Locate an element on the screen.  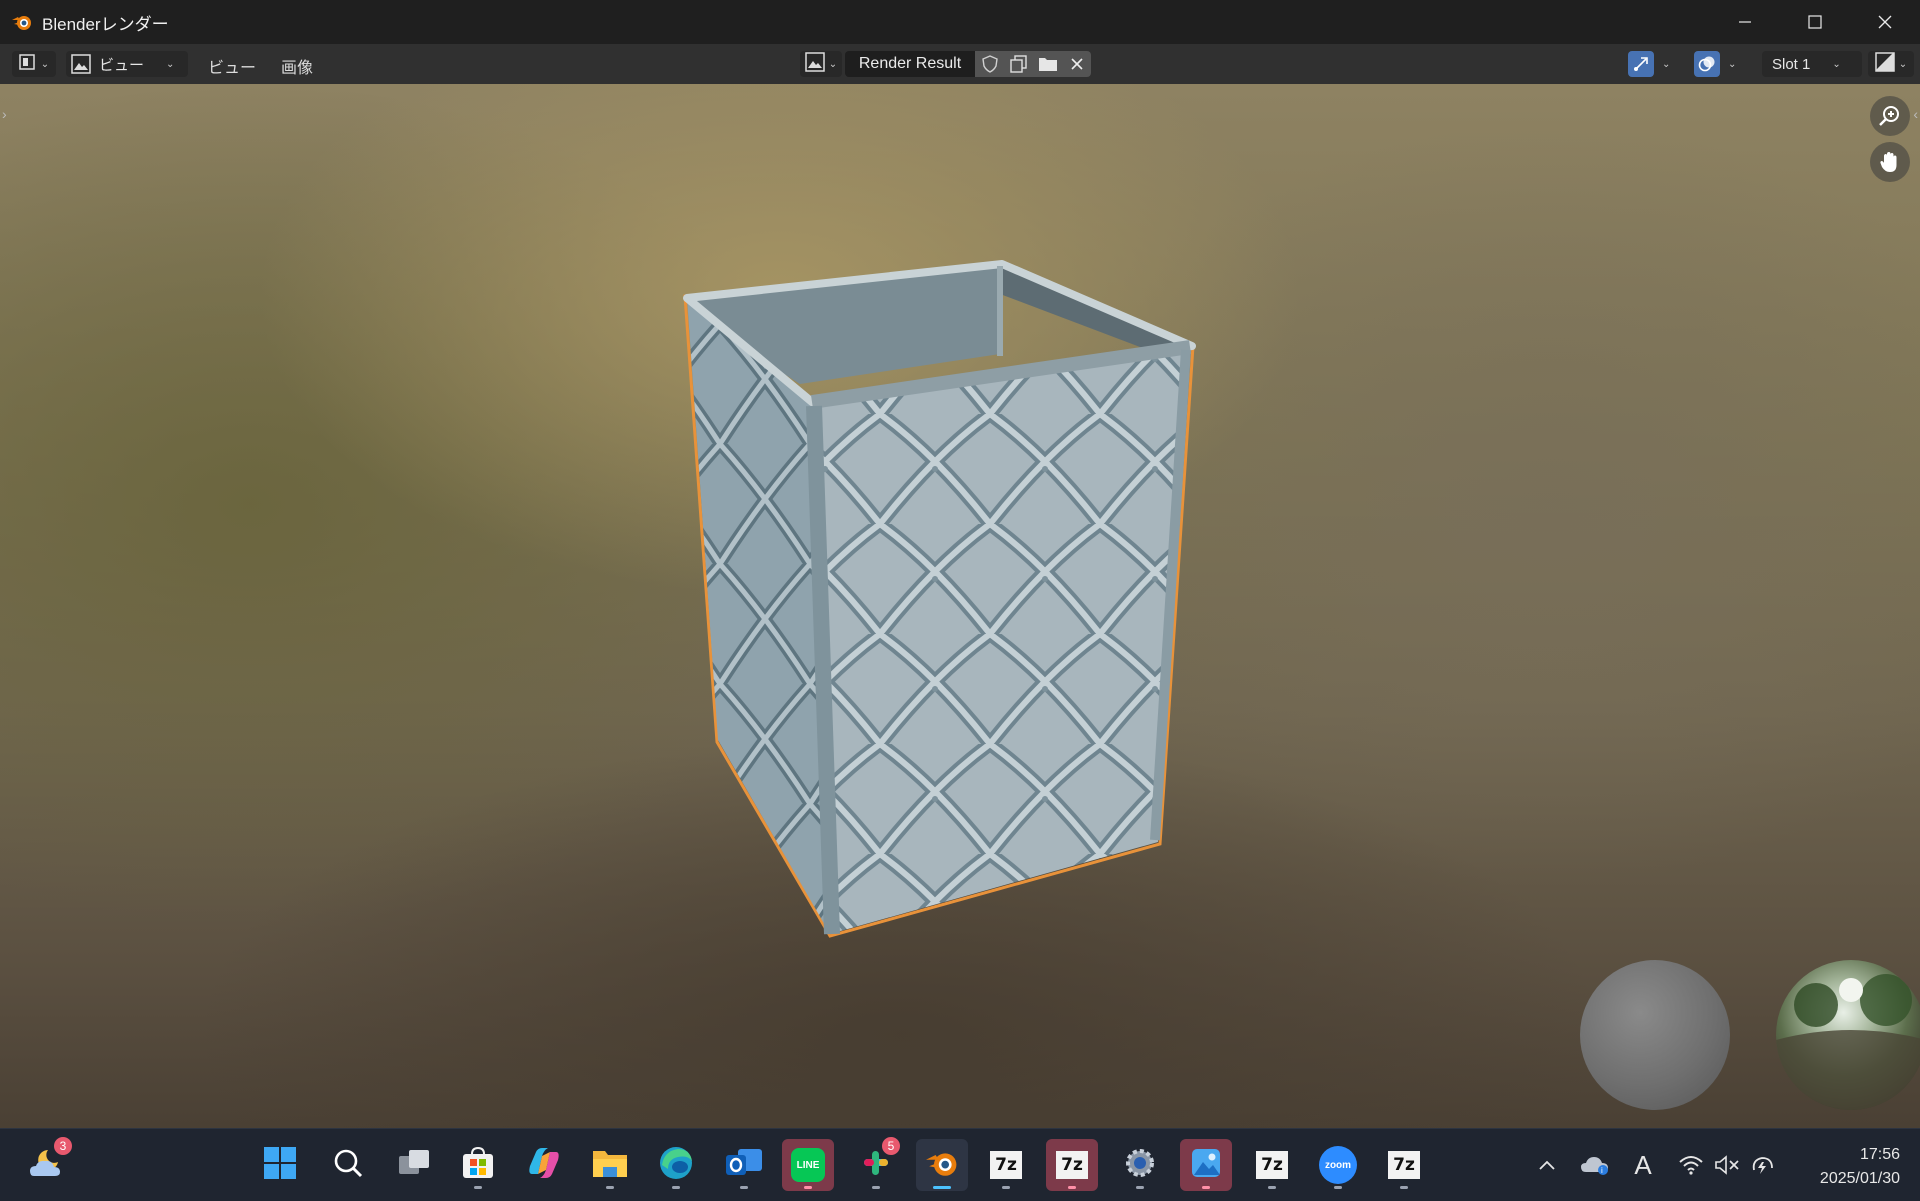
minimize-icon is located at coordinates (1745, 22).